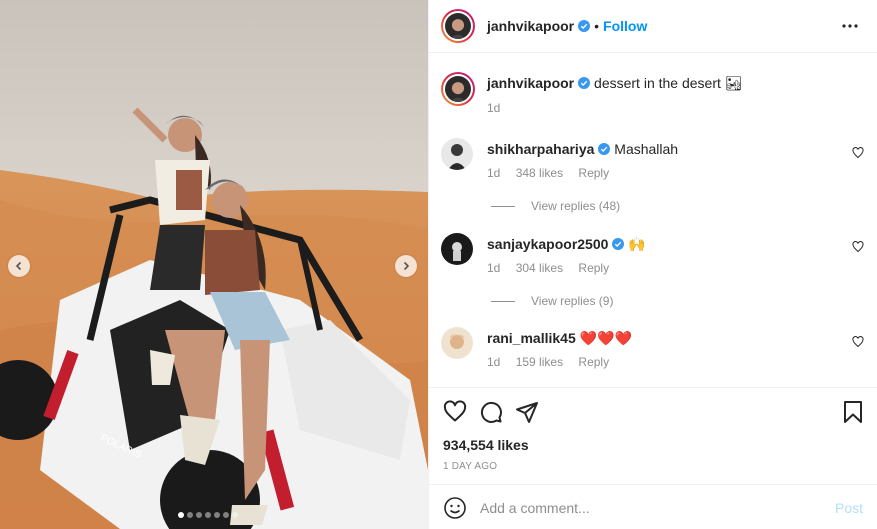  What do you see at coordinates (625, 26) in the screenshot?
I see `follow-button: Follow` at bounding box center [625, 26].